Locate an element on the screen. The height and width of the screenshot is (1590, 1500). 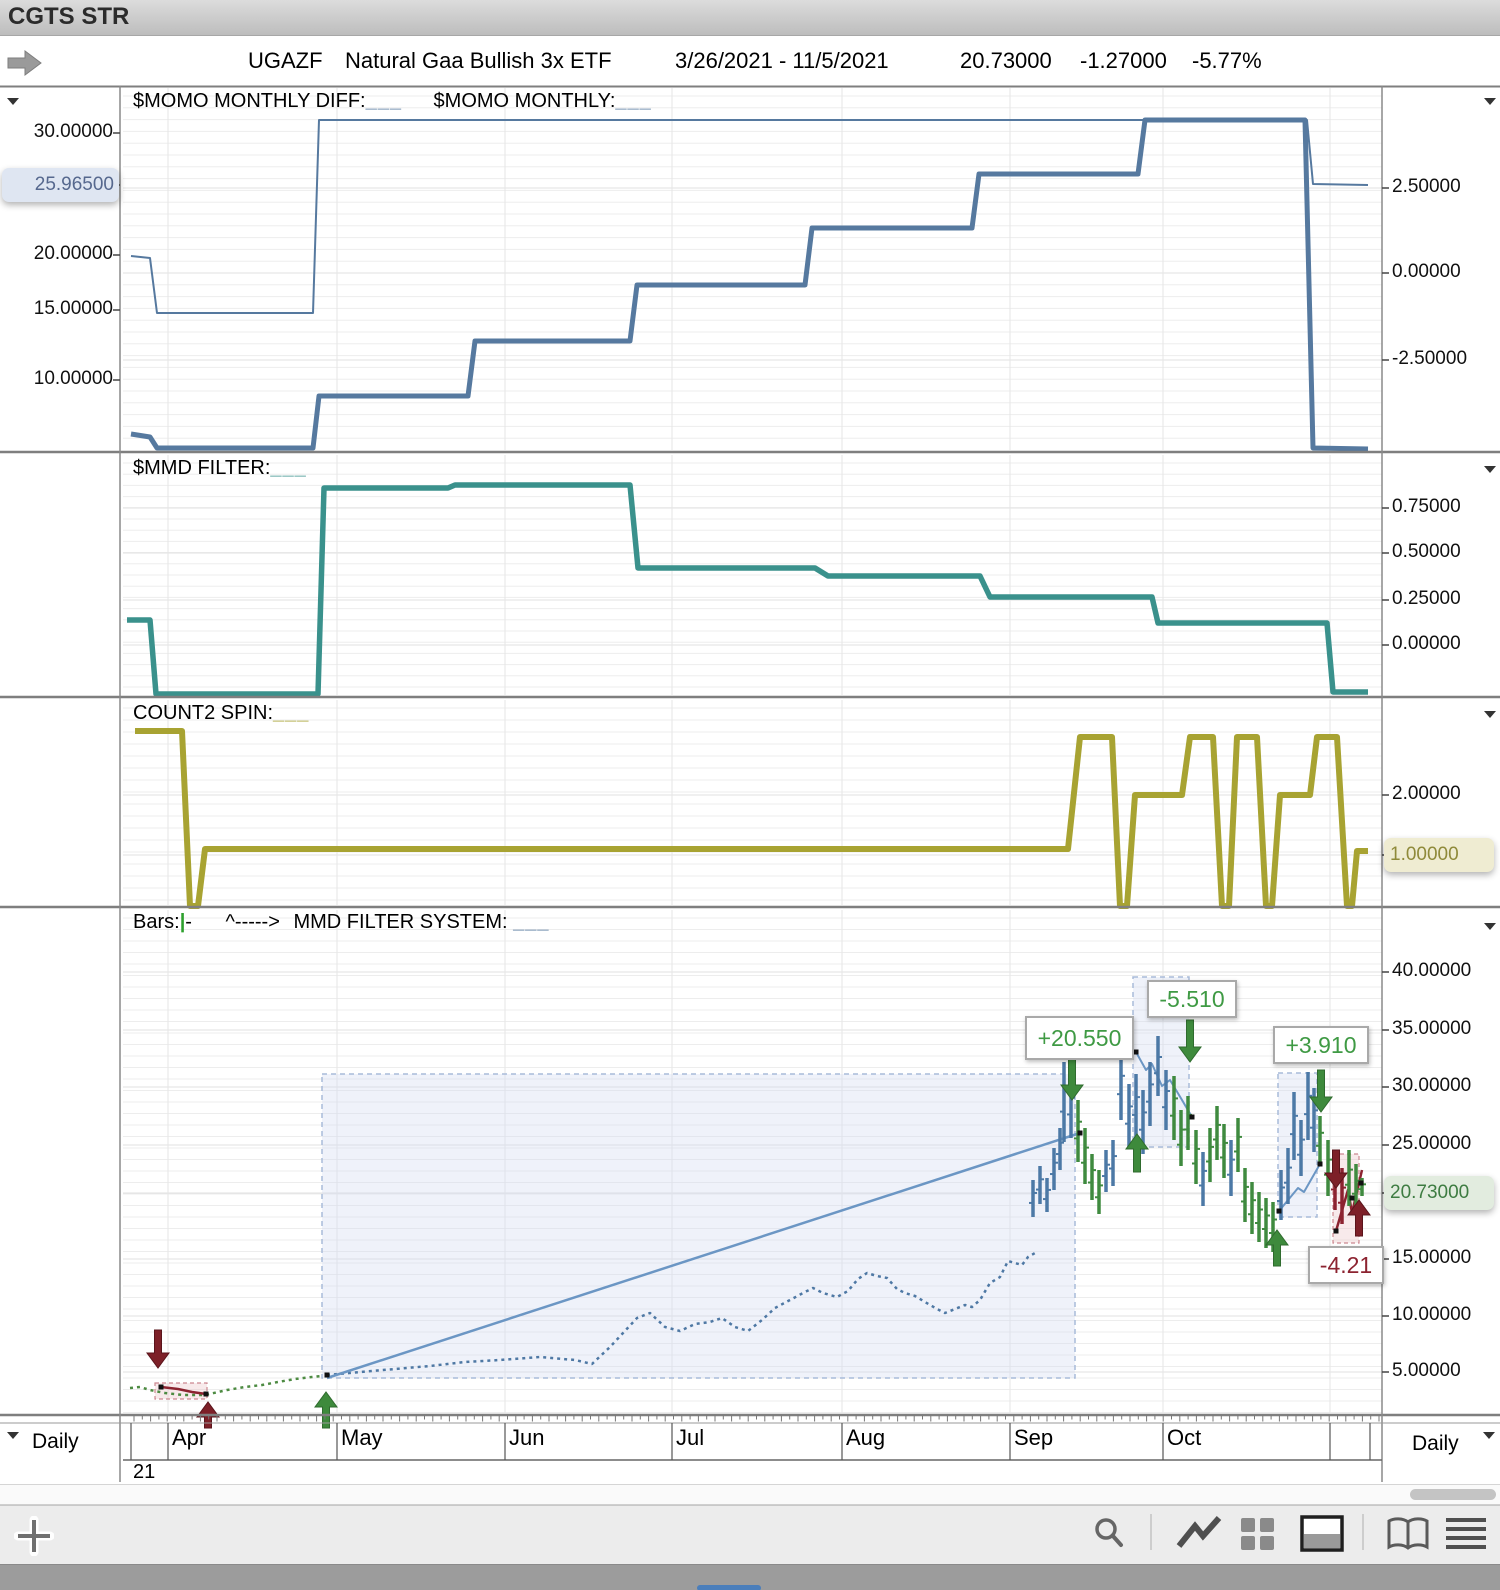
trade-result-label: -5.510 is located at coordinates (1192, 999).